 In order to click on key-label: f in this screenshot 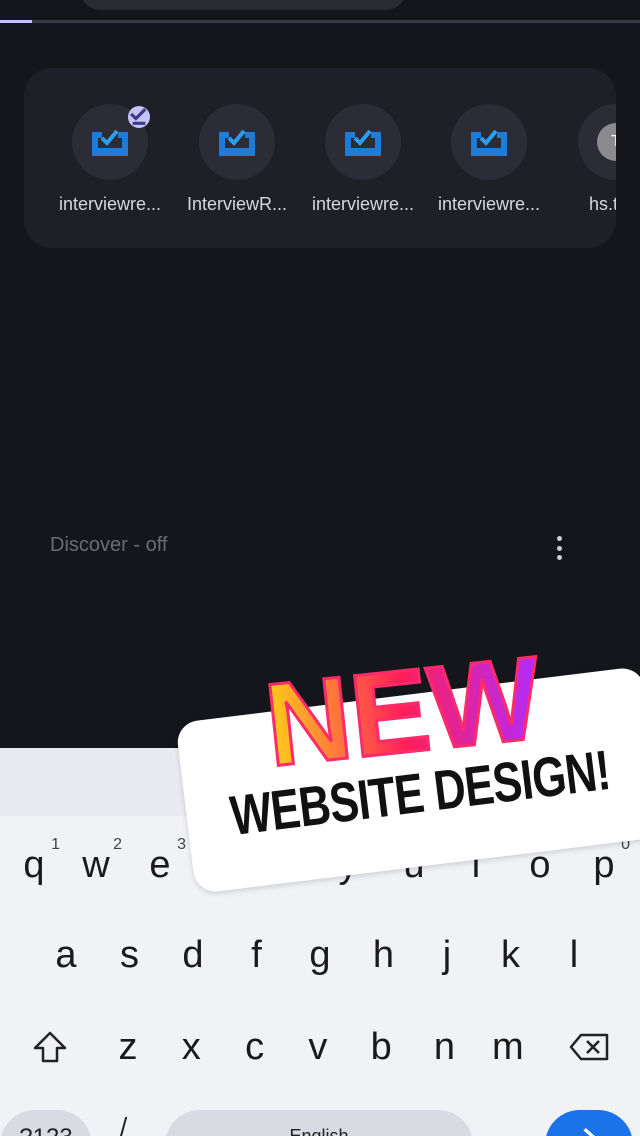, I will do `click(256, 954)`.